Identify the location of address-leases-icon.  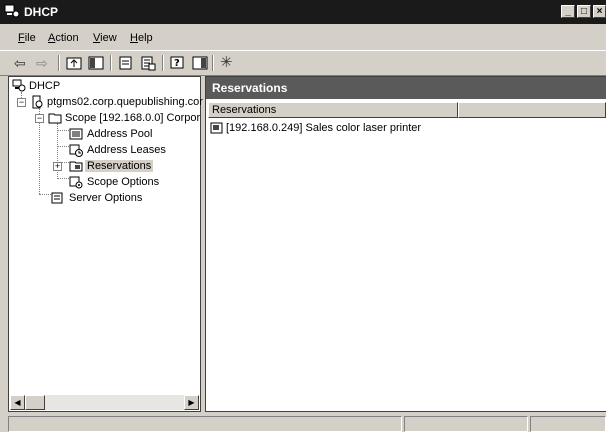
(76, 150).